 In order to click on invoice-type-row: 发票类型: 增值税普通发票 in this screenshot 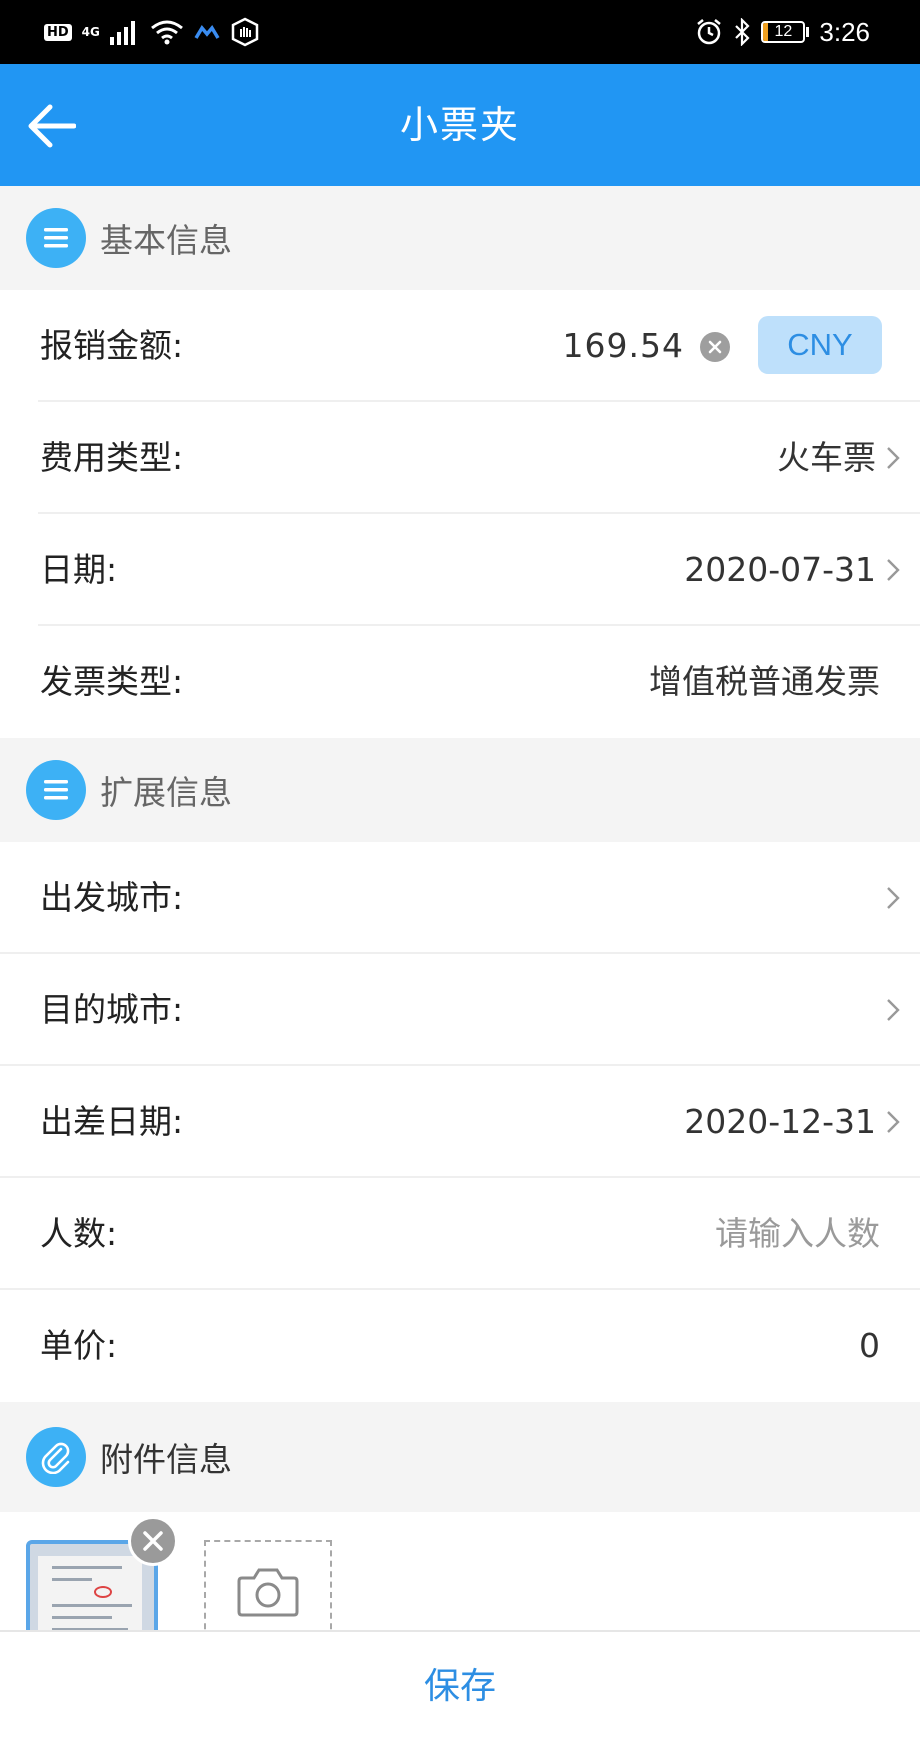, I will do `click(460, 682)`.